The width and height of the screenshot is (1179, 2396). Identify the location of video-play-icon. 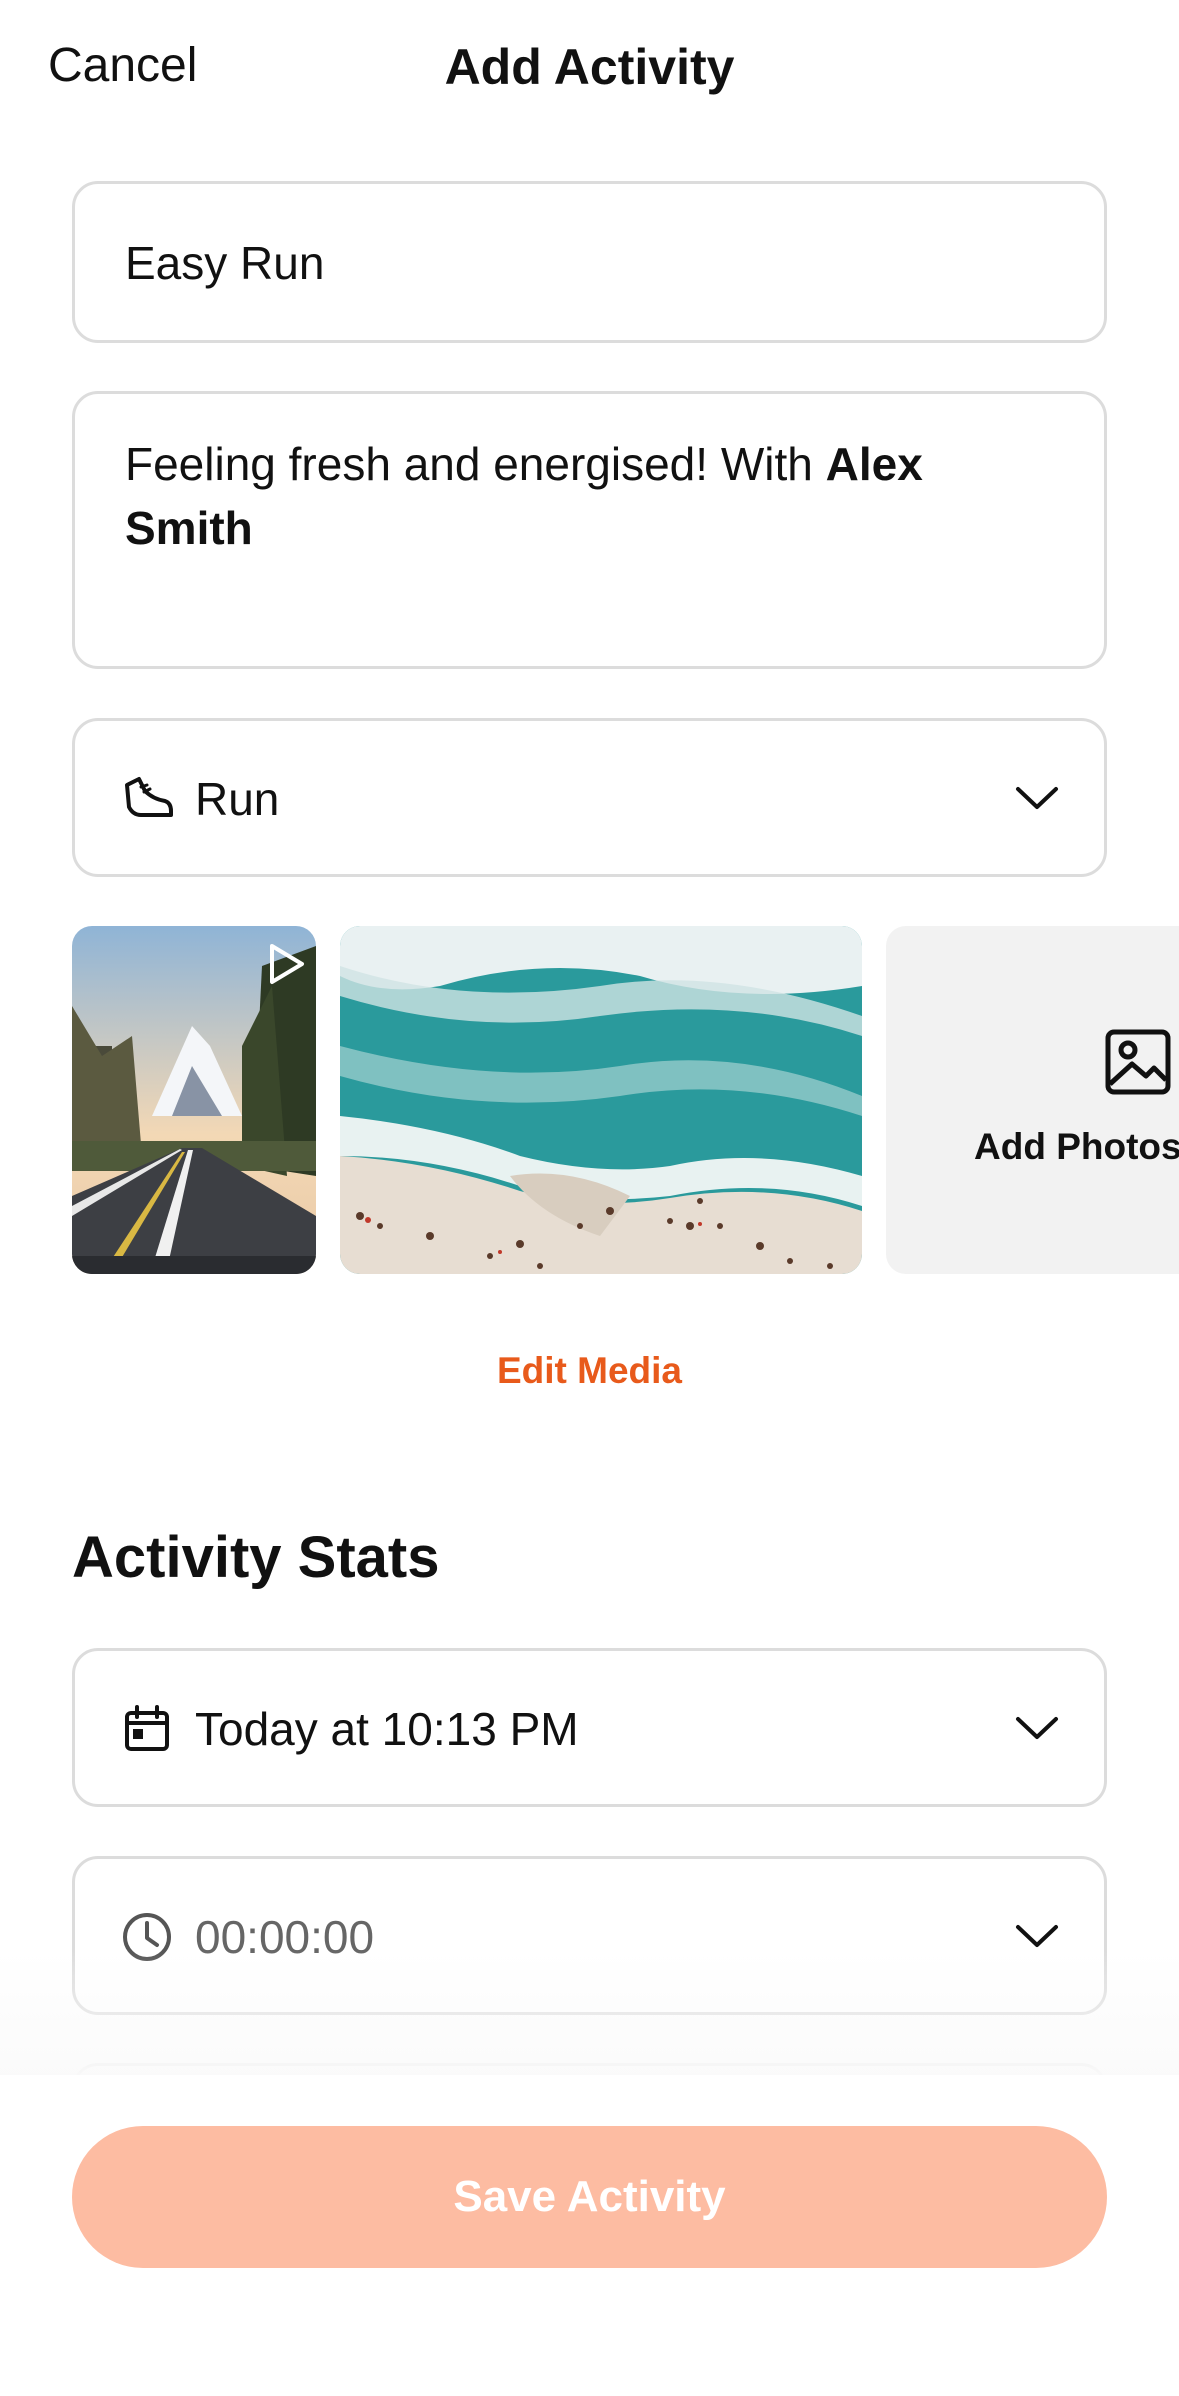
(287, 964).